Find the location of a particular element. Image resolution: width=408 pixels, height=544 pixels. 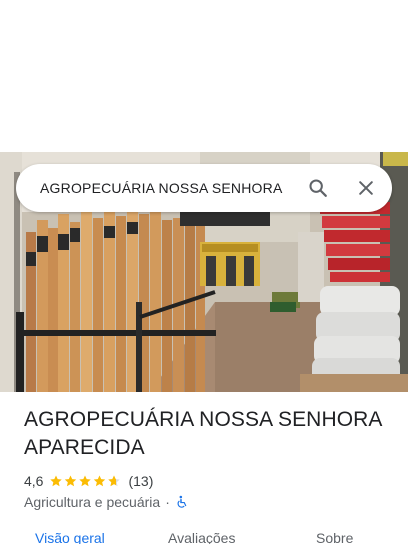

search-button is located at coordinates (318, 188).